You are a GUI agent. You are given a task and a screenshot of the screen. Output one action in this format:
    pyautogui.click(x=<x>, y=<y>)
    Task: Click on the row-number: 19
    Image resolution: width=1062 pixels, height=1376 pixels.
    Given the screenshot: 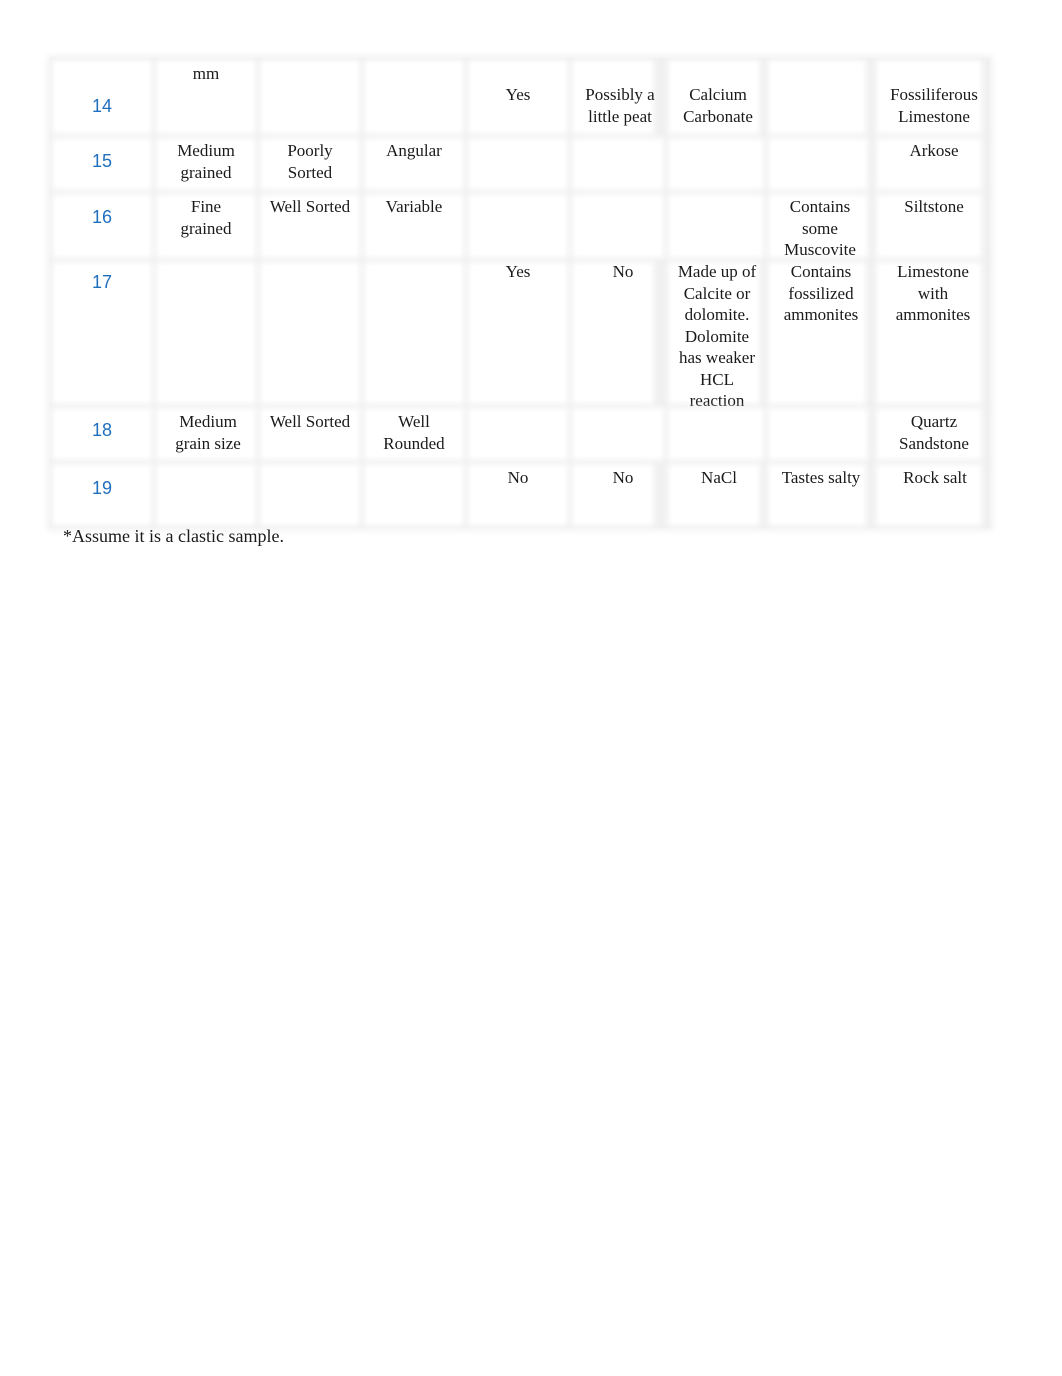 What is the action you would take?
    pyautogui.click(x=102, y=488)
    